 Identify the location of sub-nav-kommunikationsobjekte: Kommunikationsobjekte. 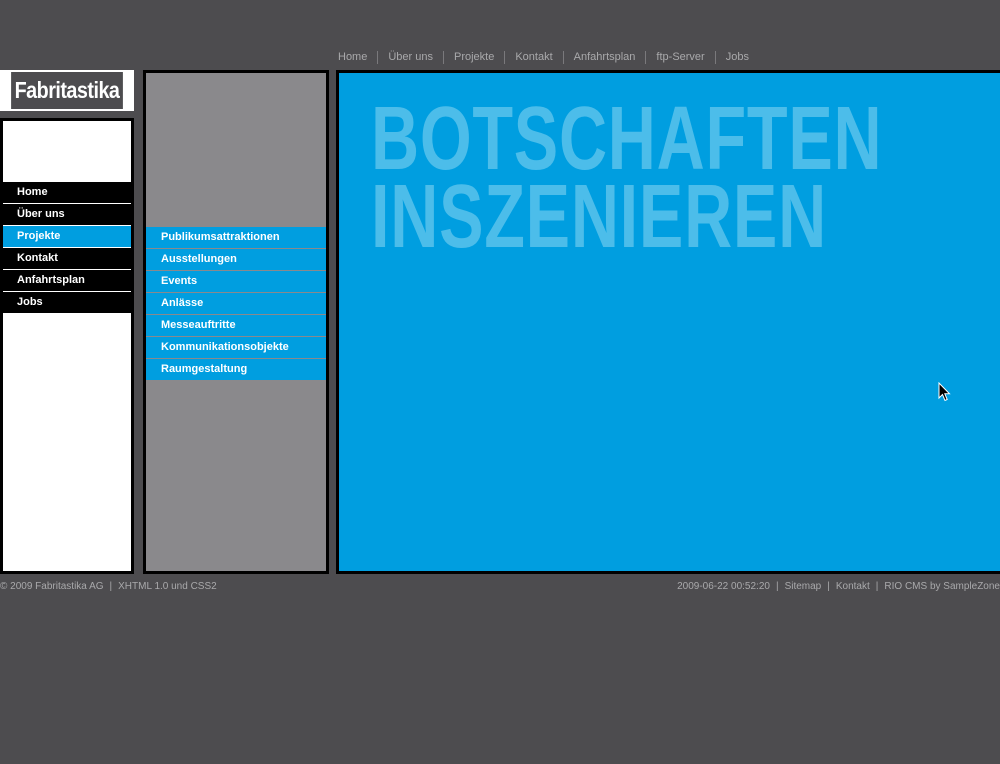
(236, 347).